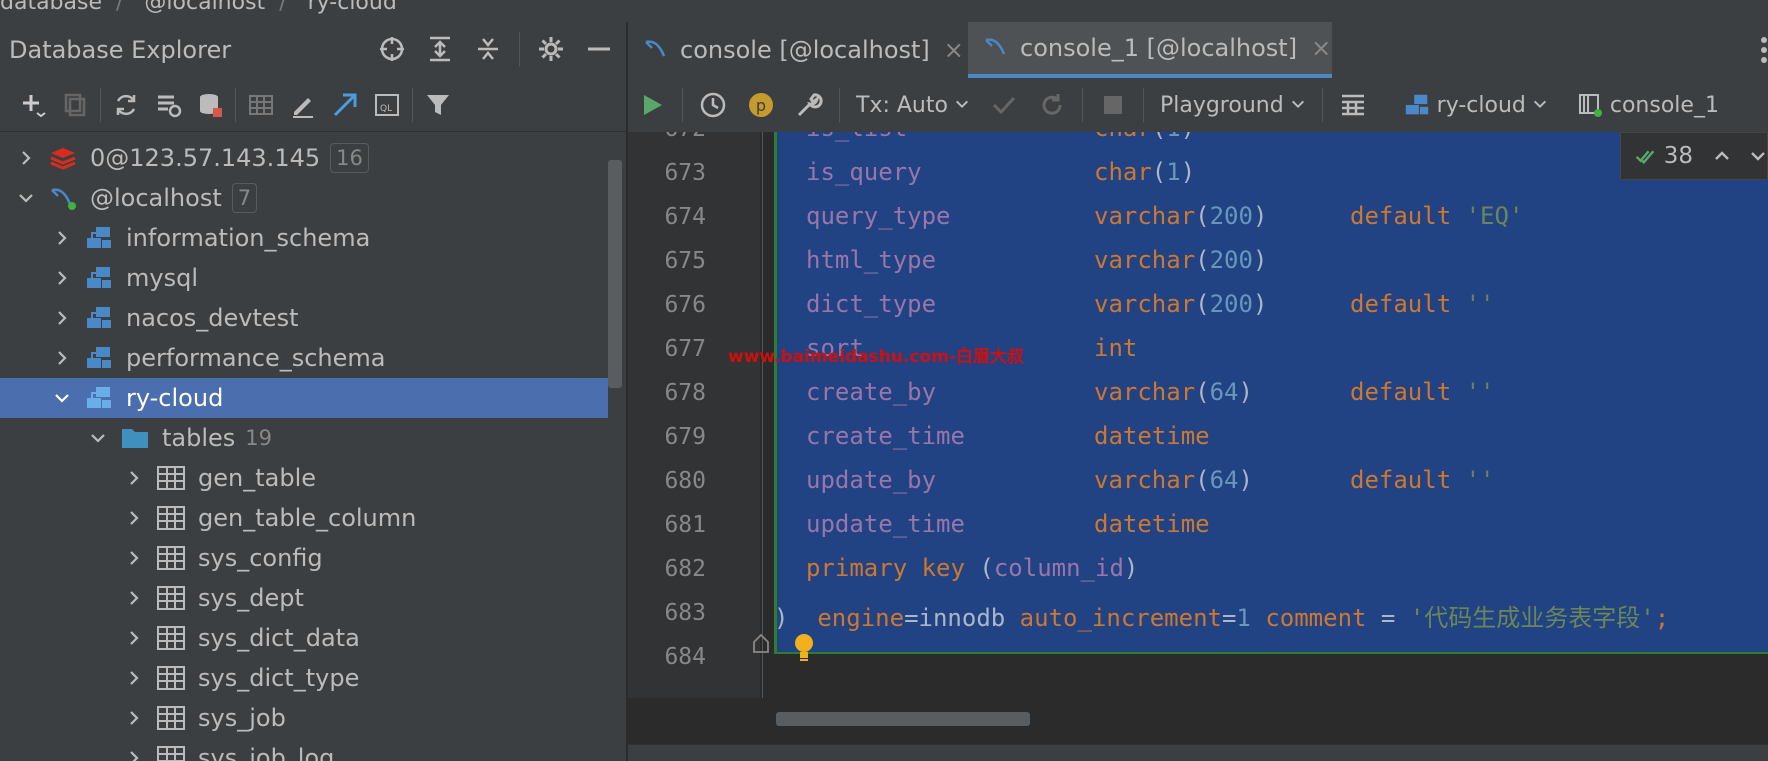 This screenshot has width=1768, height=761. What do you see at coordinates (126, 105) in the screenshot?
I see `refresh-icon` at bounding box center [126, 105].